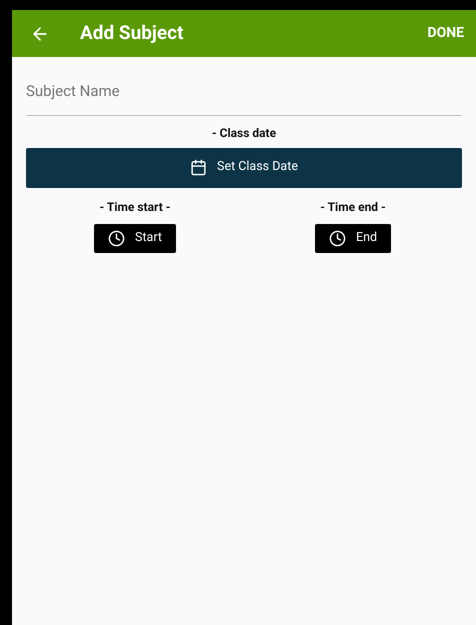 This screenshot has height=625, width=476. Describe the element at coordinates (135, 207) in the screenshot. I see `time-label: - Time start -` at that location.